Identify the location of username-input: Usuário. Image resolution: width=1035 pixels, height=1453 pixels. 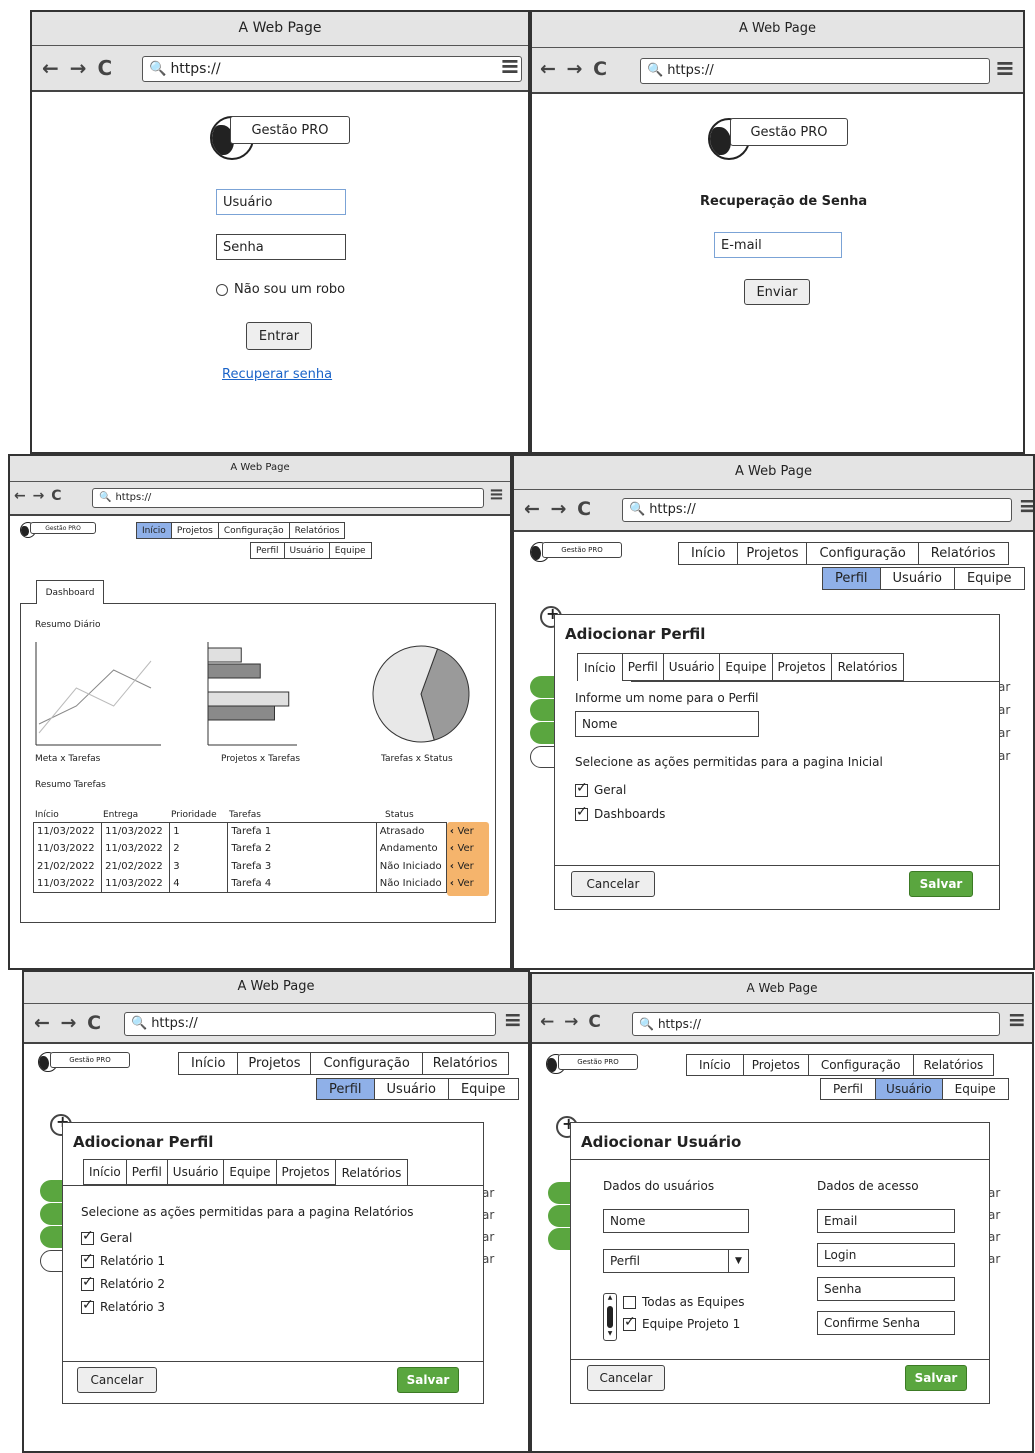
(281, 202).